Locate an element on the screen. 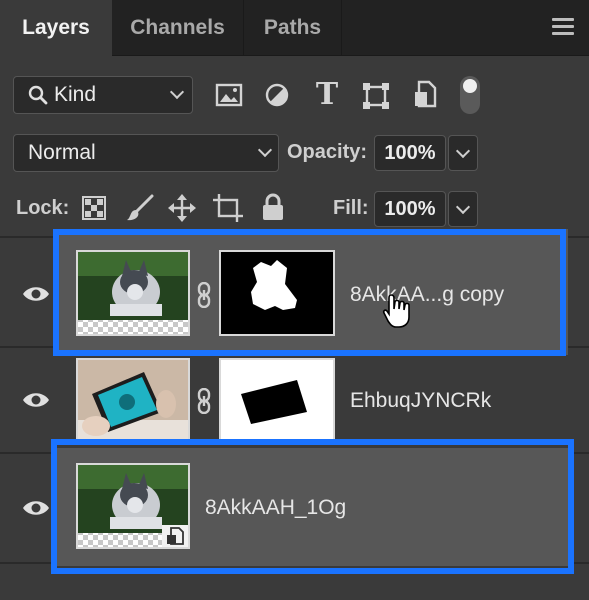 The height and width of the screenshot is (600, 589). mask-shape is located at coordinates (274, 402).